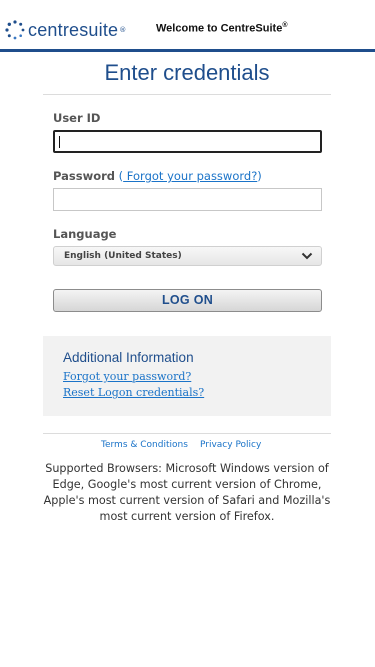 Image resolution: width=375 pixels, height=667 pixels. Describe the element at coordinates (187, 199) in the screenshot. I see `password-input` at that location.